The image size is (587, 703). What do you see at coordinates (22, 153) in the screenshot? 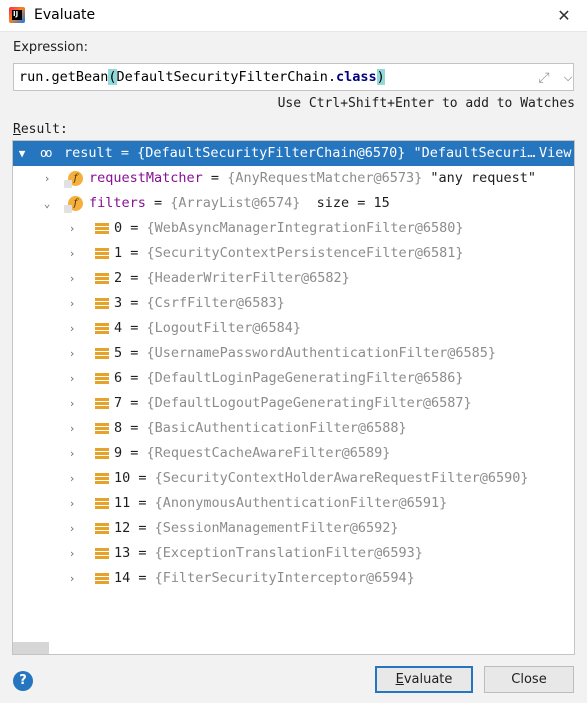
I see `chevron-down-icon: ▼` at bounding box center [22, 153].